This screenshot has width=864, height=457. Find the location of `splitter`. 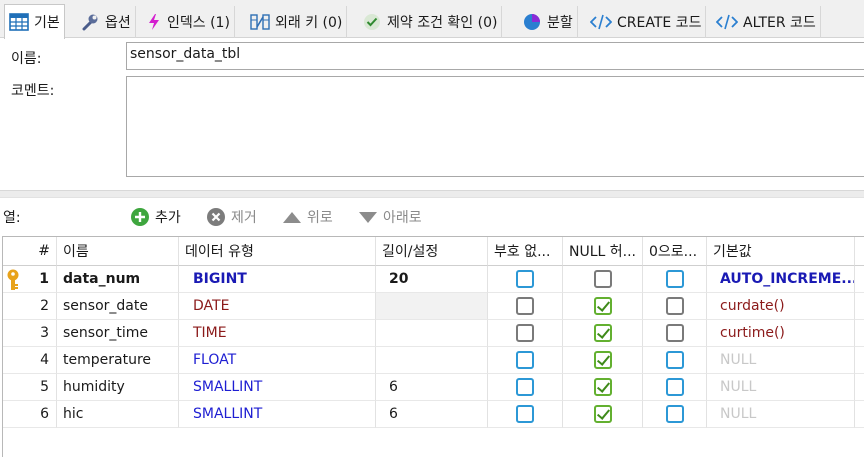

splitter is located at coordinates (432, 194).